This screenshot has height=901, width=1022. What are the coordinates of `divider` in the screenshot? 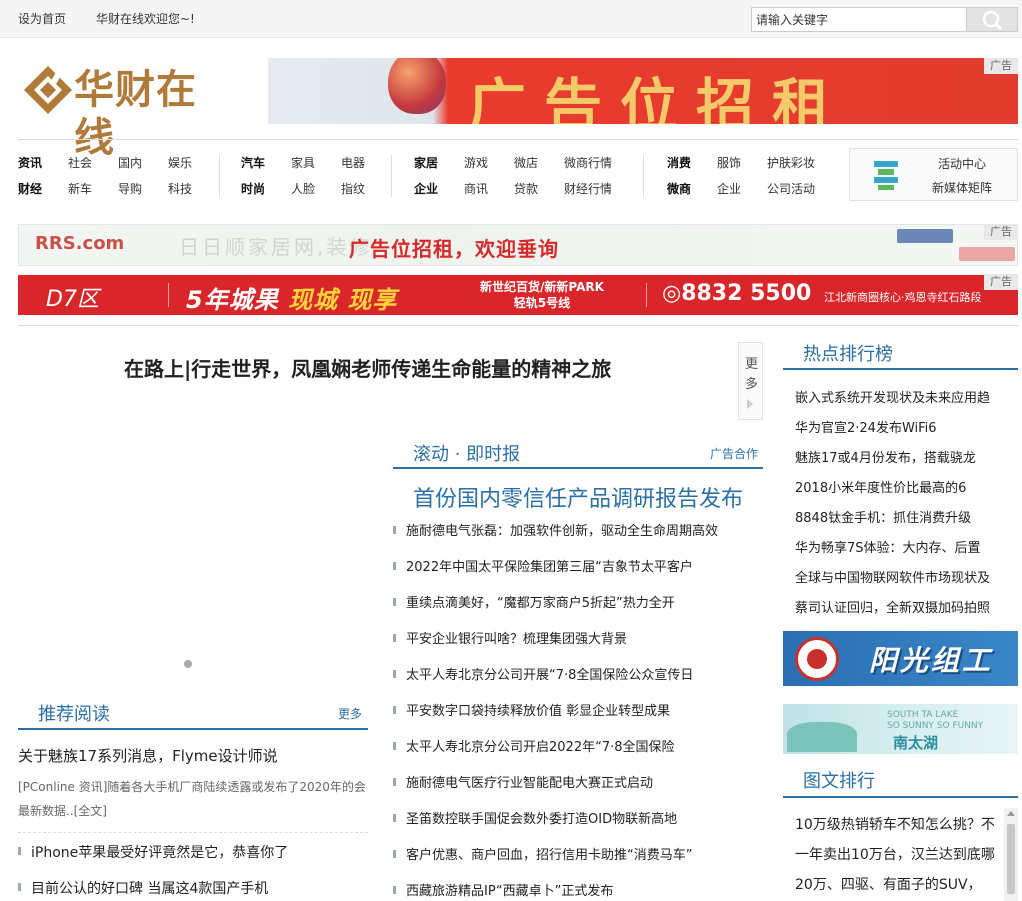 It's located at (518, 139).